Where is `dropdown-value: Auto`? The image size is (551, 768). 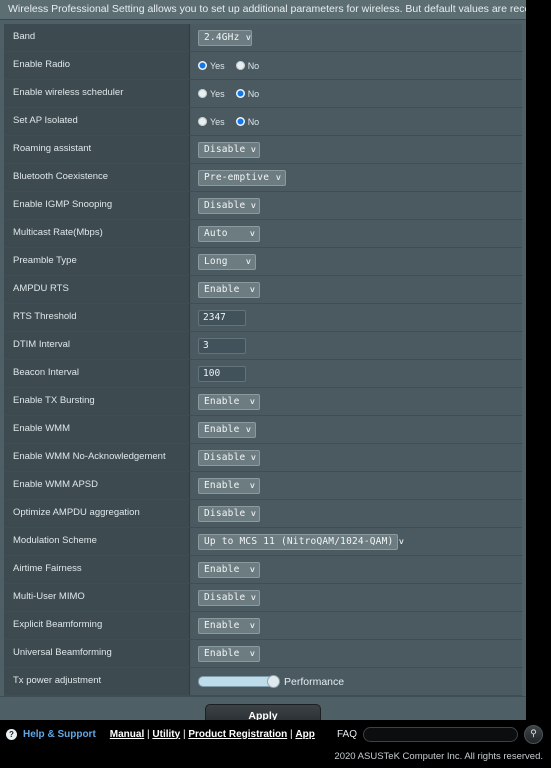
dropdown-value: Auto is located at coordinates (216, 233).